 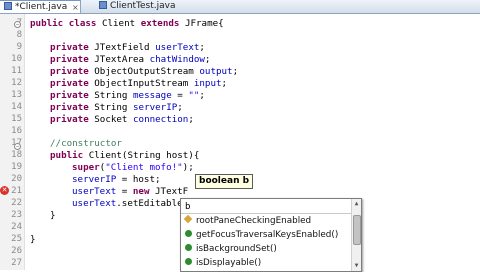 I want to click on tab-label: *Client.java, so click(x=41, y=7).